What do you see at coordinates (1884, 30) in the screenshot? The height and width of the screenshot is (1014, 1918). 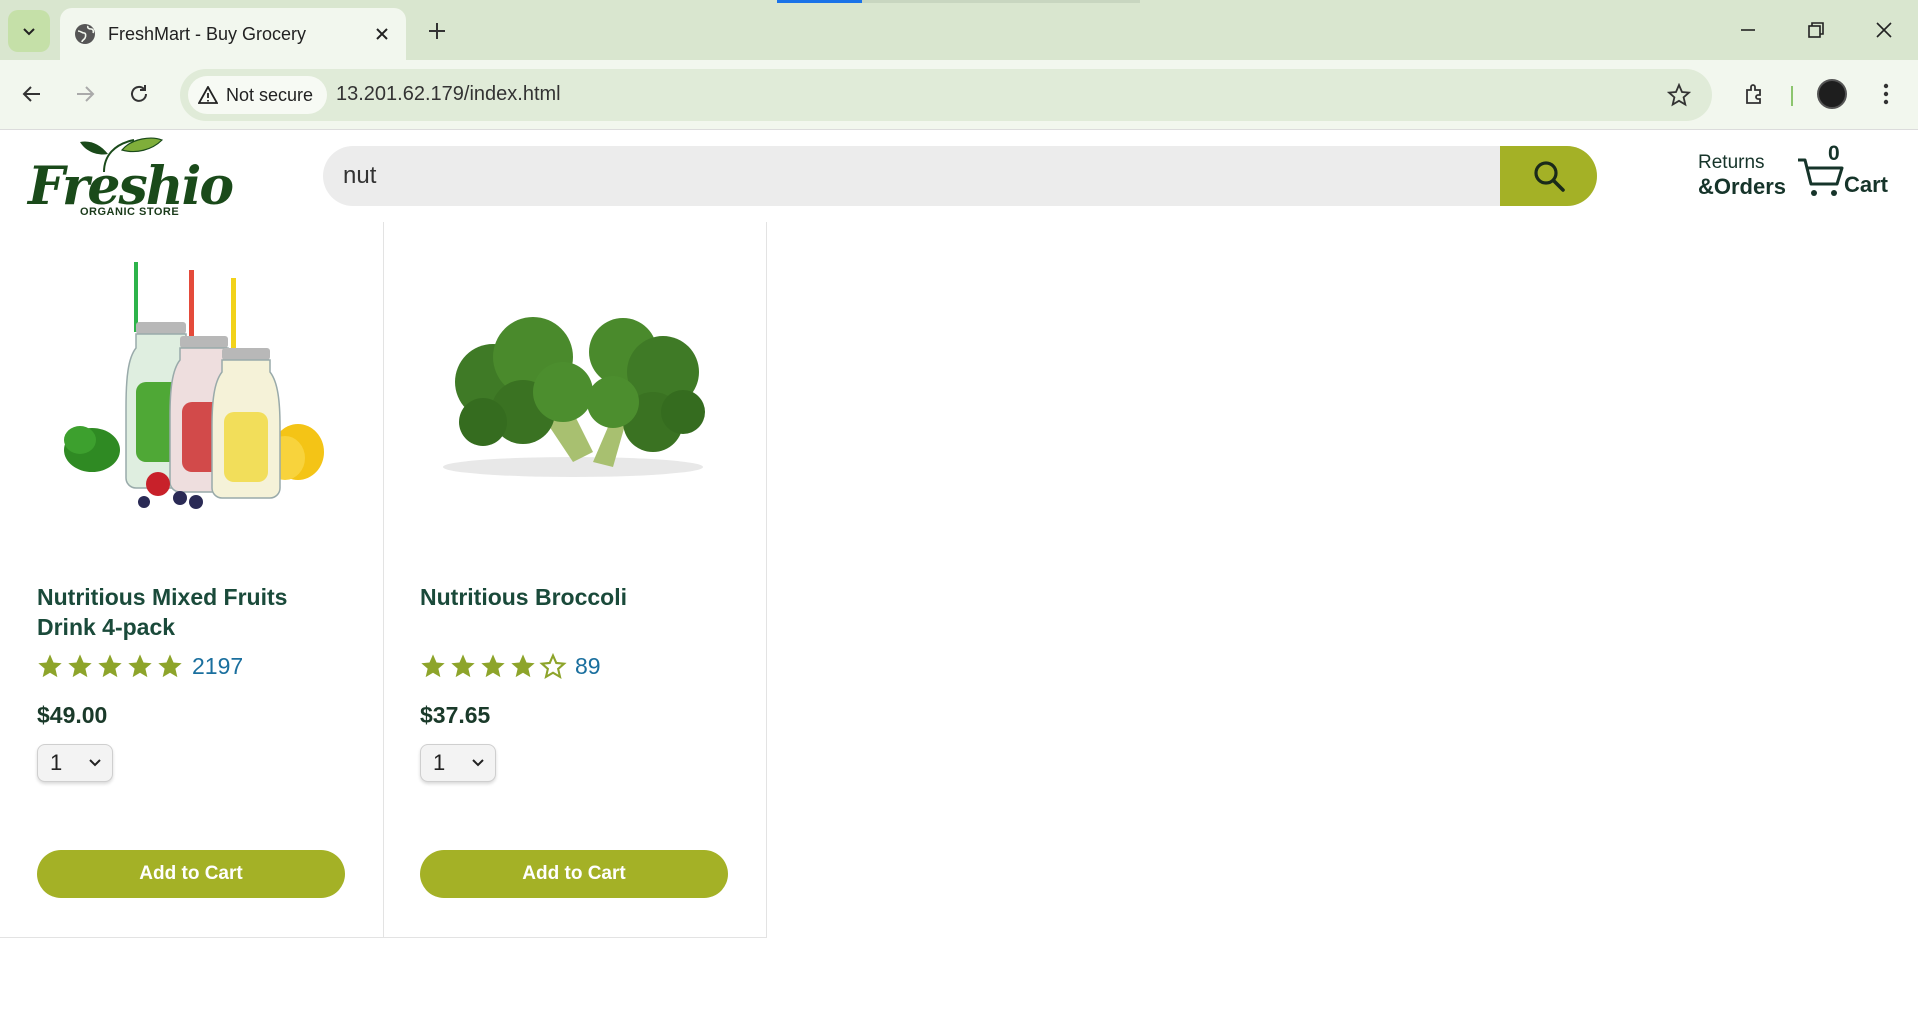 I see `close-window-icon` at bounding box center [1884, 30].